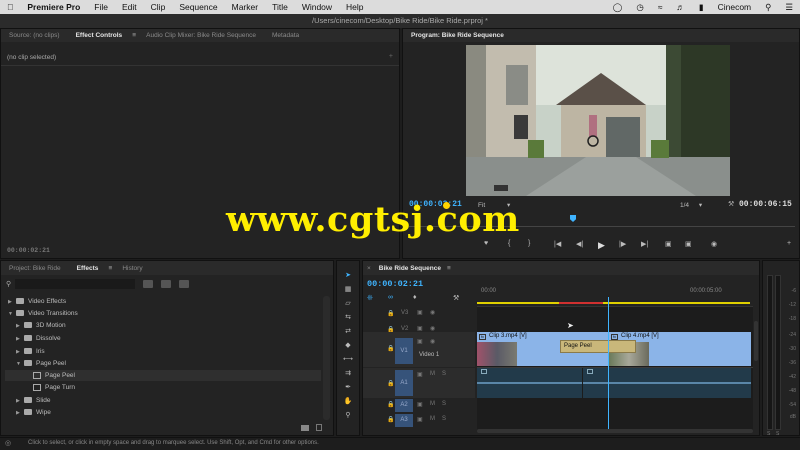 Image resolution: width=800 pixels, height=450 pixels. What do you see at coordinates (34, 35) in the screenshot?
I see `tab-source: Source: (no clips)` at bounding box center [34, 35].